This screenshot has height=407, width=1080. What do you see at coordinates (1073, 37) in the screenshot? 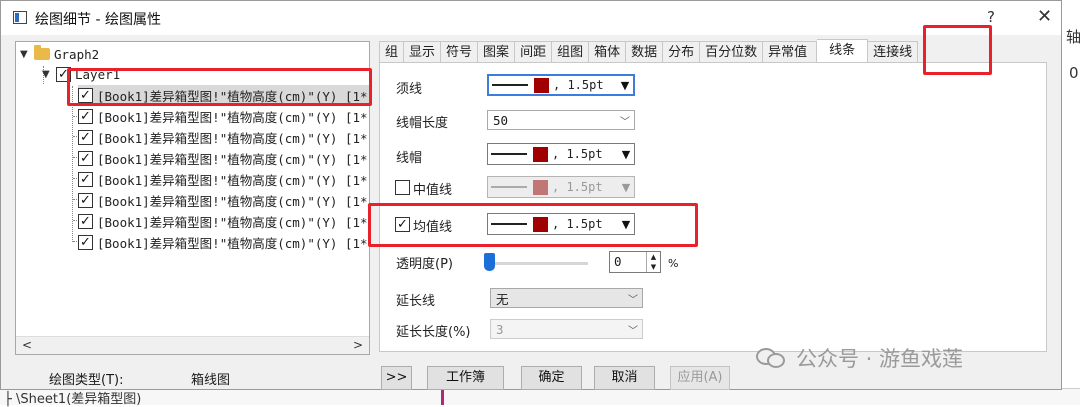
I see `background-char: 轴` at bounding box center [1073, 37].